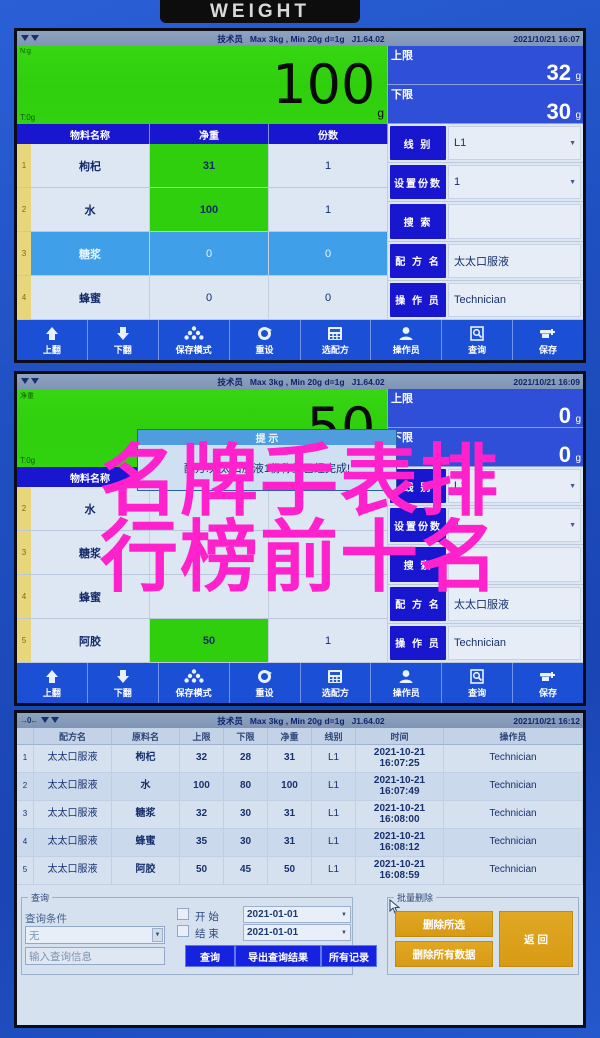 The width and height of the screenshot is (600, 1038). Describe the element at coordinates (24, 165) in the screenshot. I see `row-index: 1` at that location.